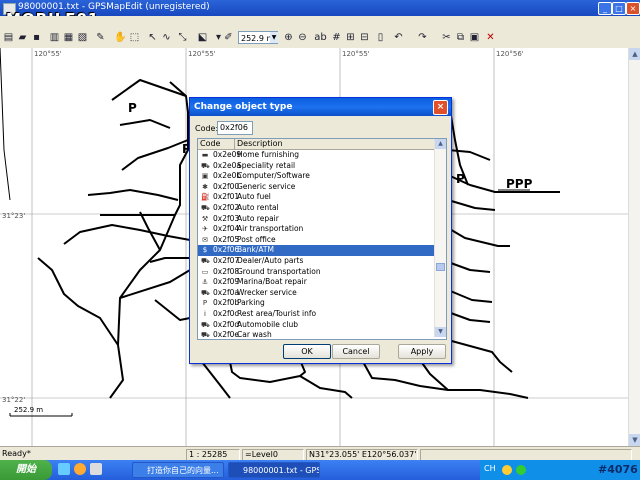 This screenshot has width=640, height=480. Describe the element at coordinates (256, 239) in the screenshot. I see `list-item-description: Post office` at that location.